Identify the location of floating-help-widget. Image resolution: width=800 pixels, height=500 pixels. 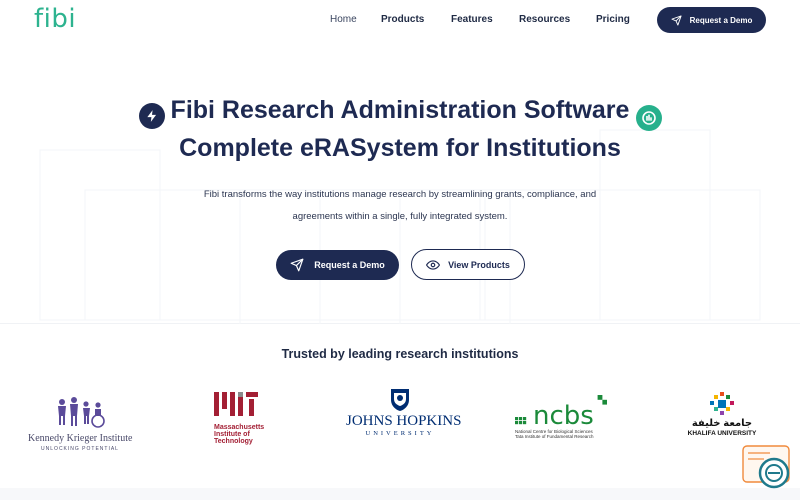
(767, 469).